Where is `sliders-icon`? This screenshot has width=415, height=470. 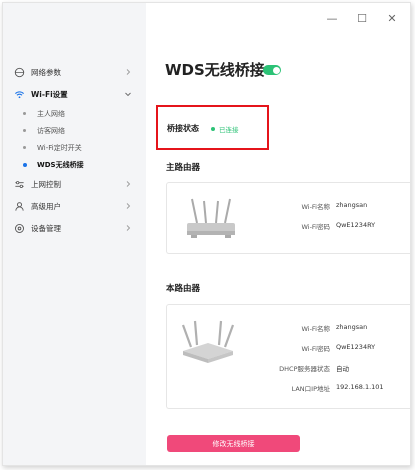 sliders-icon is located at coordinates (19, 184).